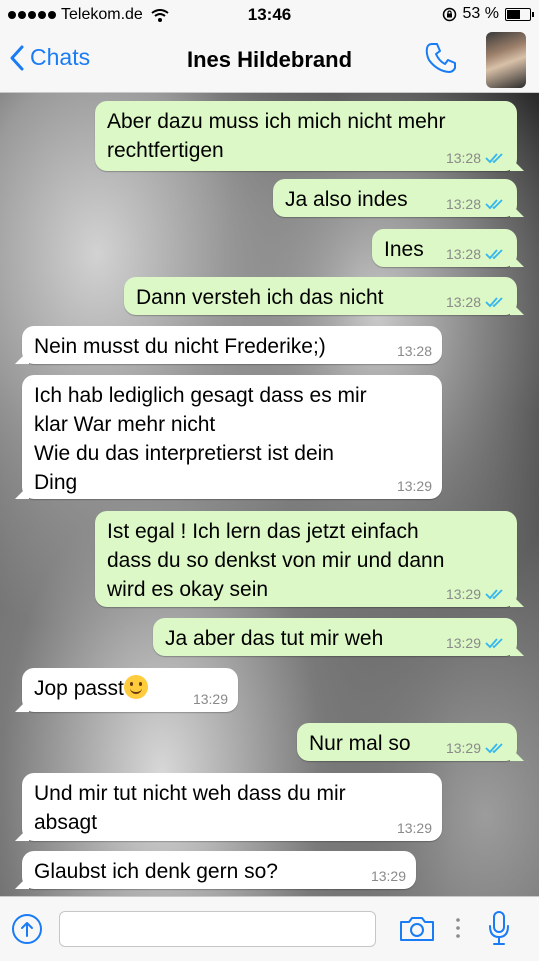 This screenshot has width=539, height=961. Describe the element at coordinates (320, 296) in the screenshot. I see `message-out: Dann versteh ich das nicht 13:28` at that location.